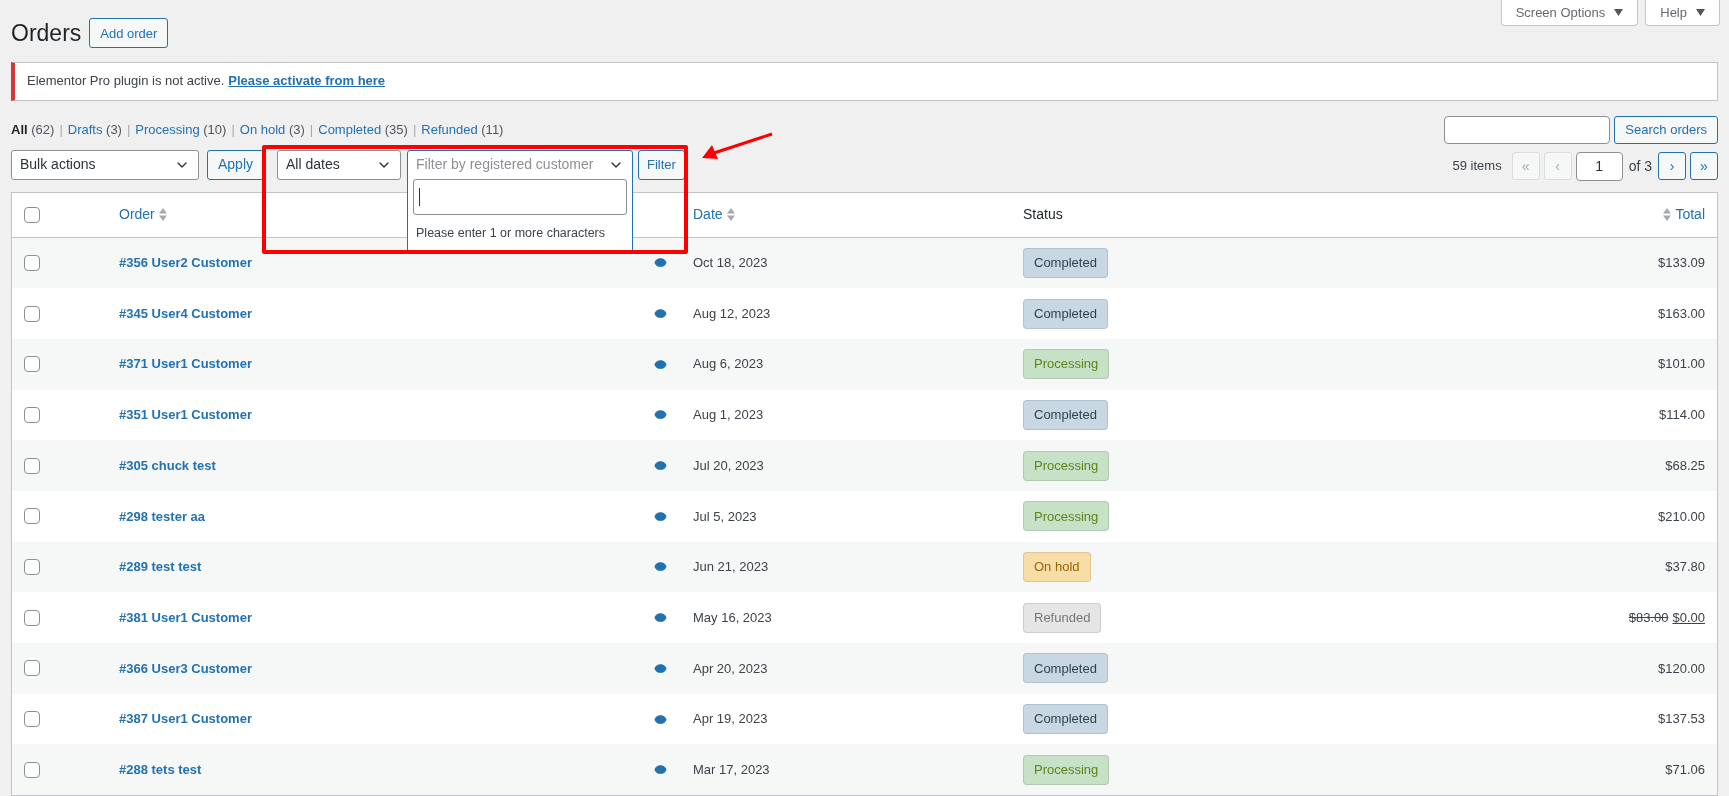 This screenshot has height=796, width=1729. I want to click on order-link: #345 User4 Customer, so click(386, 313).